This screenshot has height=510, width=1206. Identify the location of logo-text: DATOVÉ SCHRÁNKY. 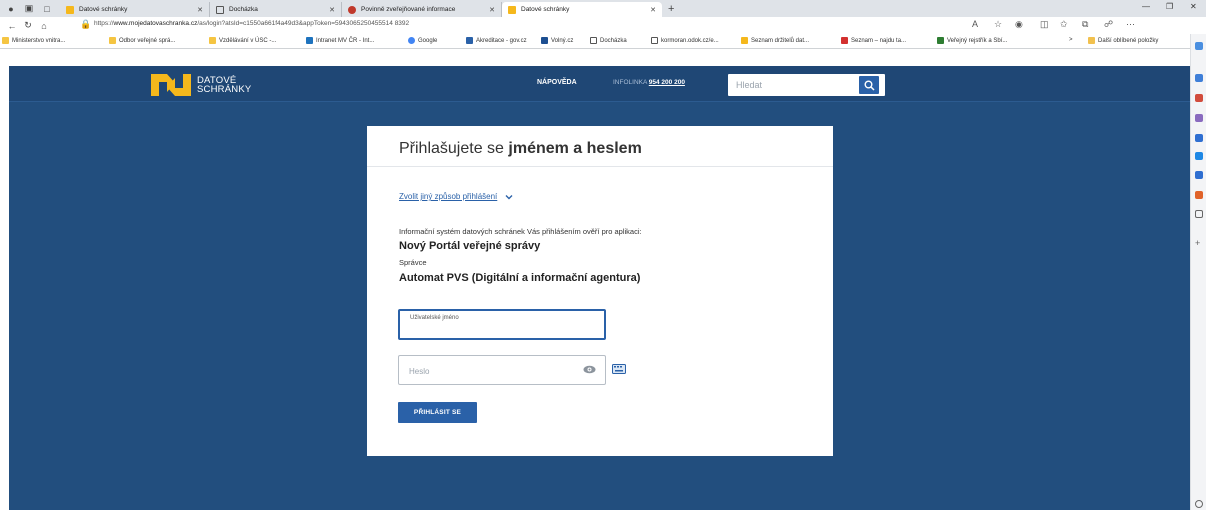
(224, 85).